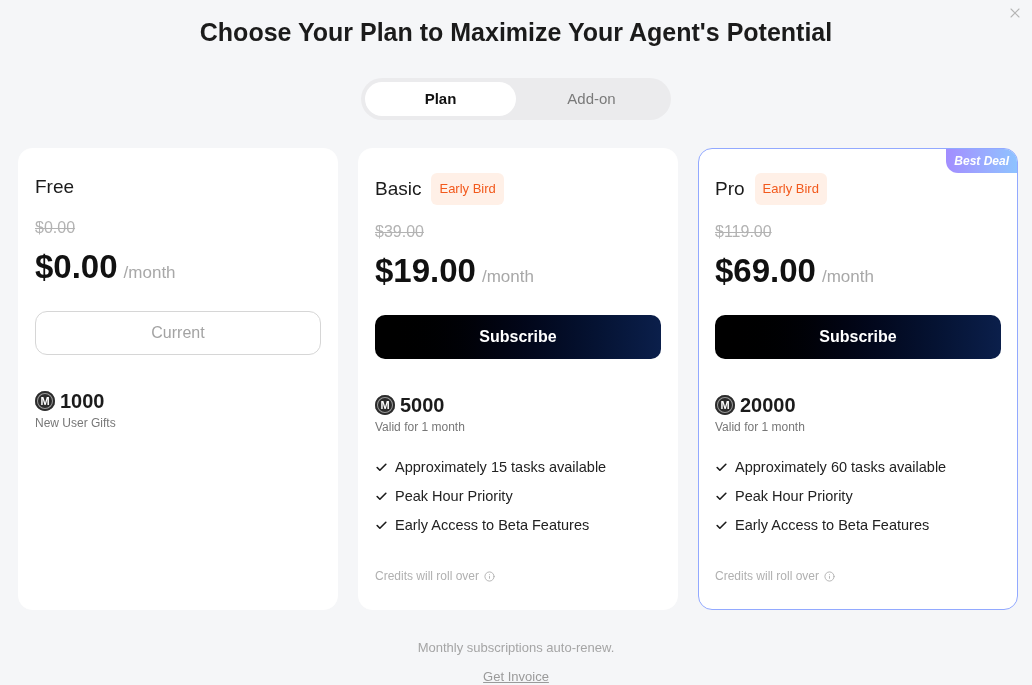 Image resolution: width=1032 pixels, height=685 pixels. What do you see at coordinates (440, 99) in the screenshot?
I see `tab: Plan` at bounding box center [440, 99].